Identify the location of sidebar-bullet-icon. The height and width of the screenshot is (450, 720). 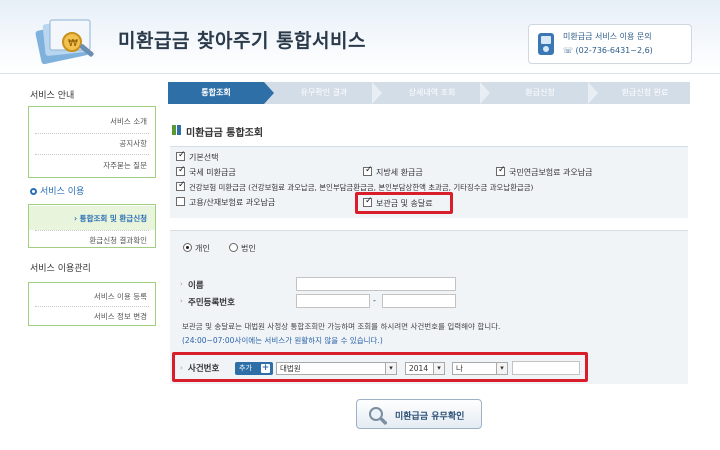
(33, 191).